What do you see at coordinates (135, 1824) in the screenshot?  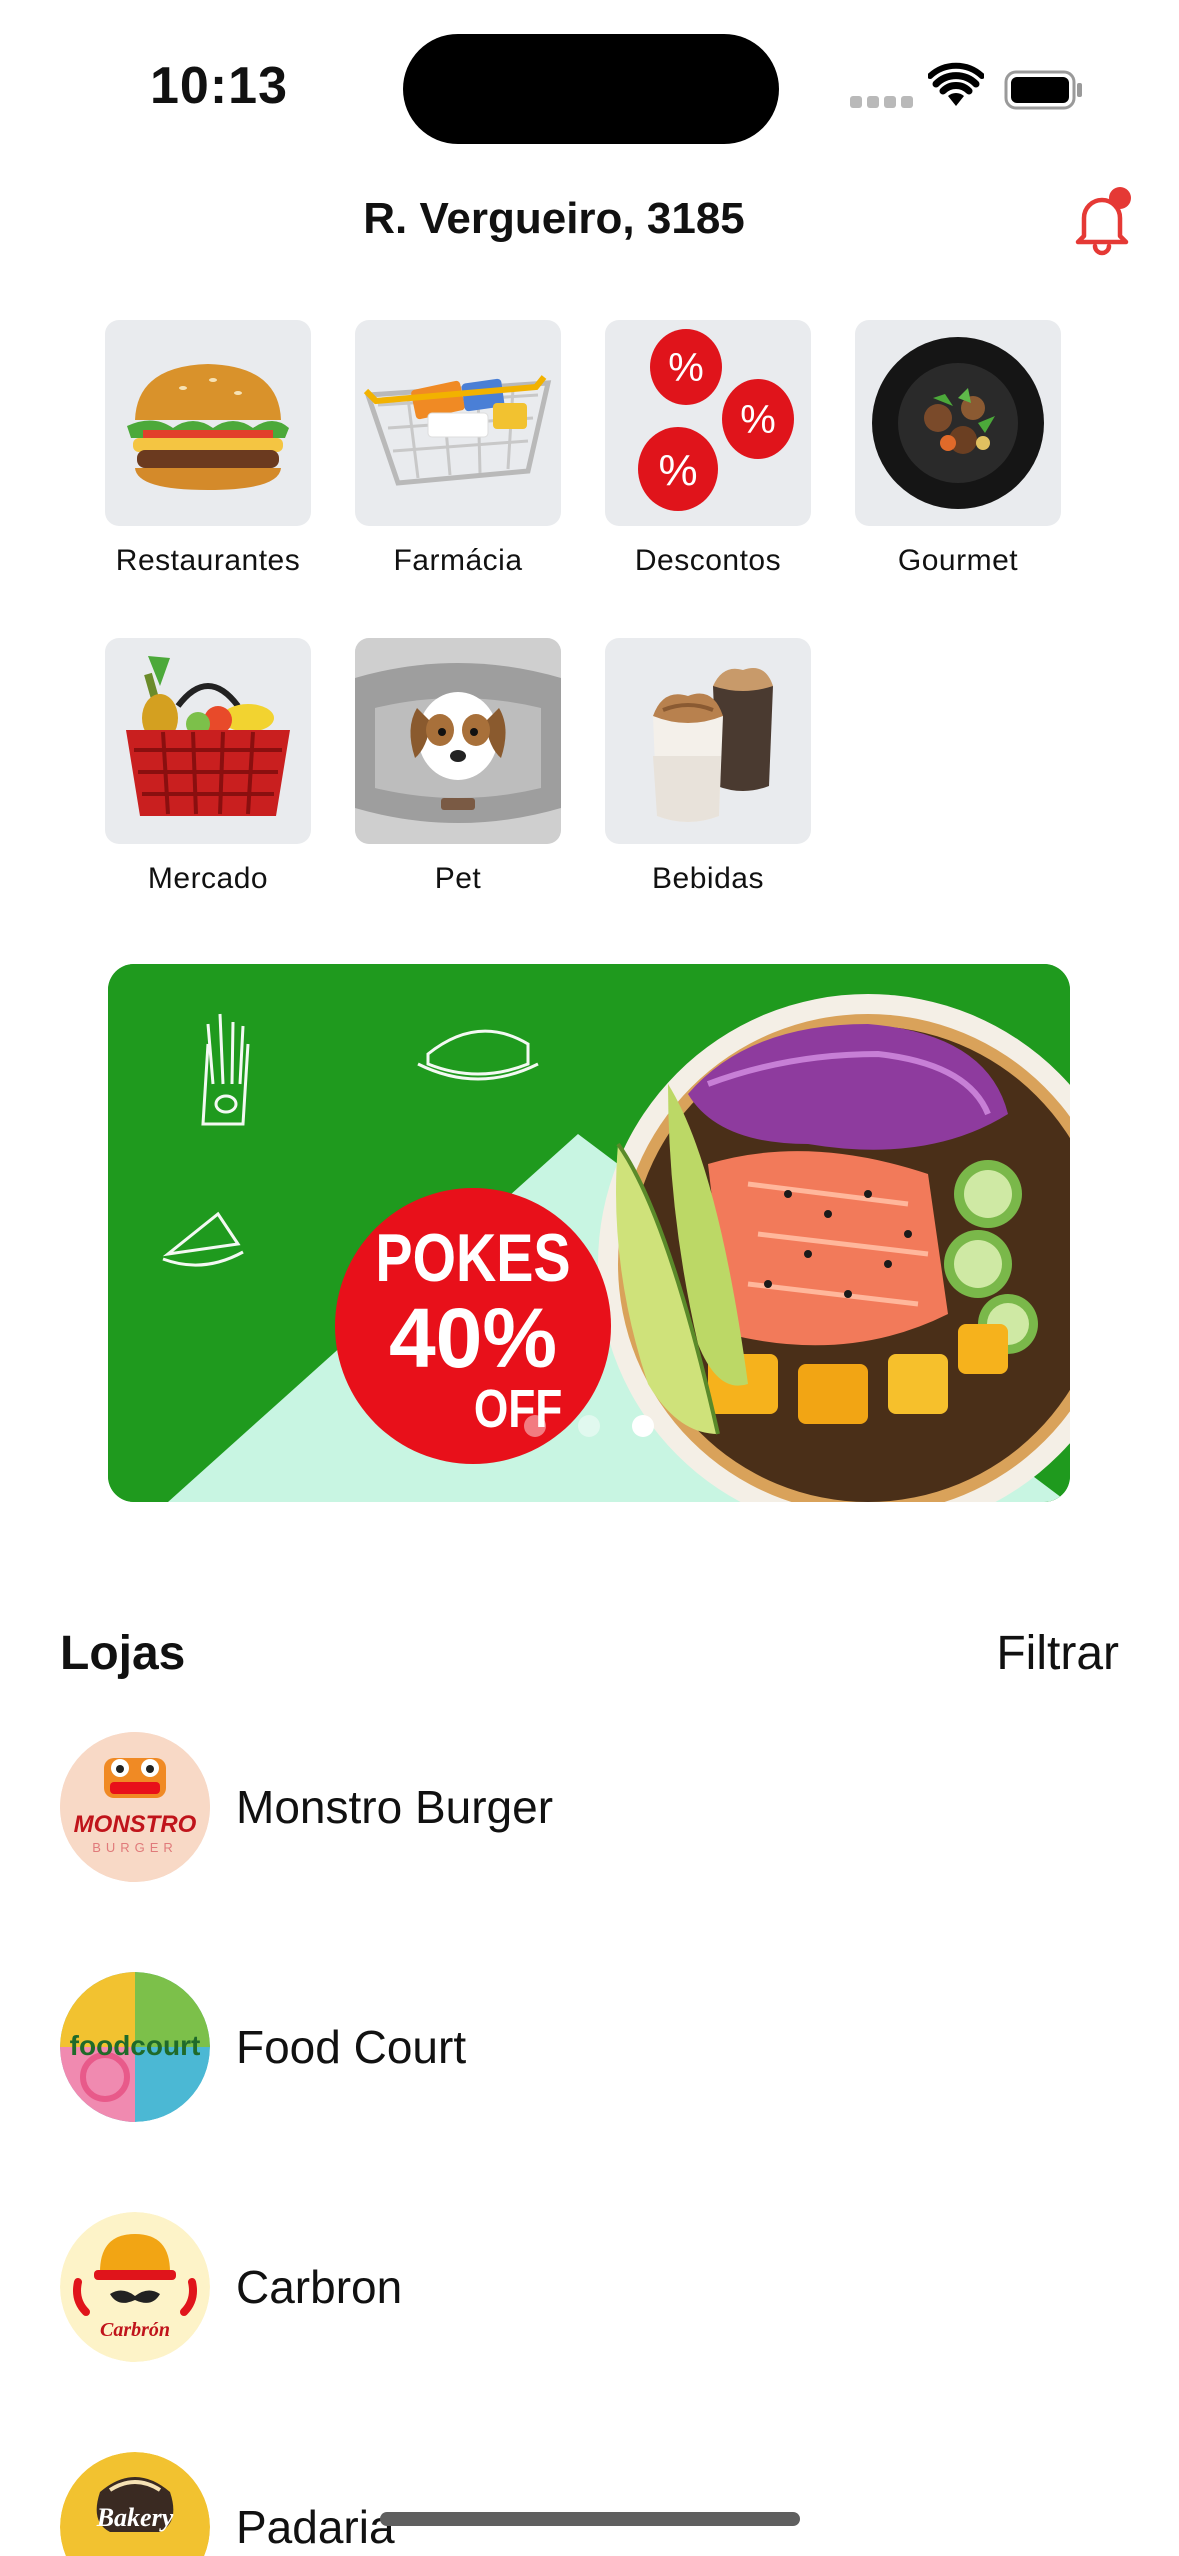 I see `logo-text: MONSTRO` at bounding box center [135, 1824].